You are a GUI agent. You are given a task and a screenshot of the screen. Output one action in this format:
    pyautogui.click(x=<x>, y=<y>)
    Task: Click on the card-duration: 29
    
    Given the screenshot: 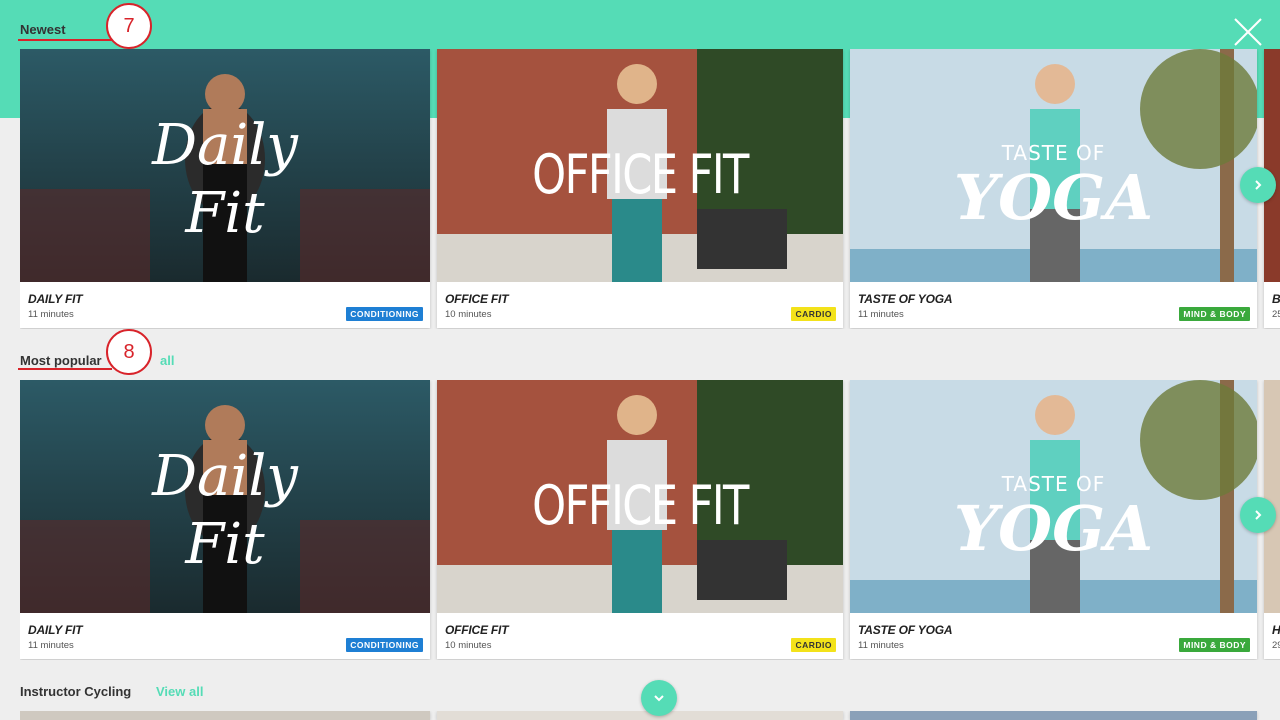 What is the action you would take?
    pyautogui.click(x=1276, y=645)
    